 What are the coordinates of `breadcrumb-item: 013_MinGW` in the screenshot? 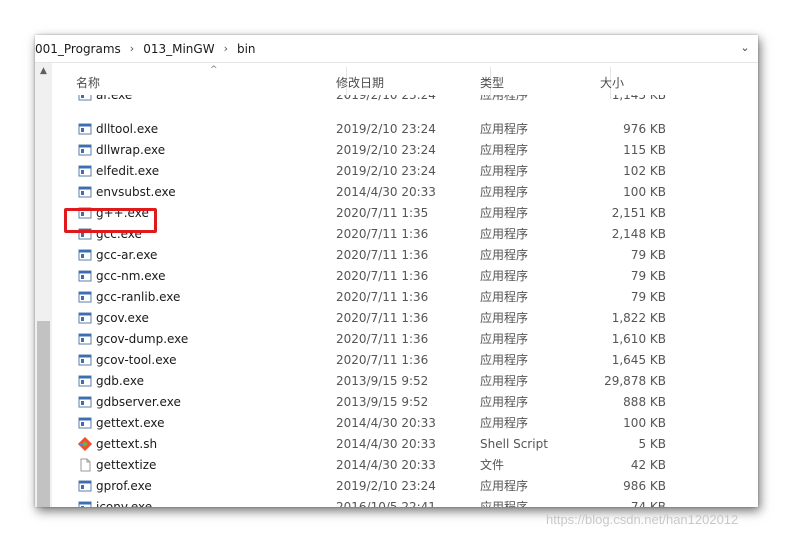 It's located at (178, 49).